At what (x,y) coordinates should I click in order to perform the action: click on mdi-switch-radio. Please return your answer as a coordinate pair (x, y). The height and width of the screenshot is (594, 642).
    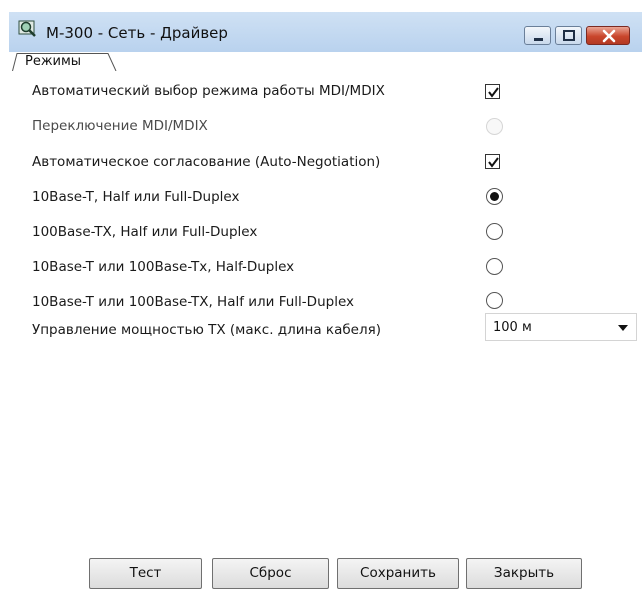
    Looking at the image, I should click on (494, 126).